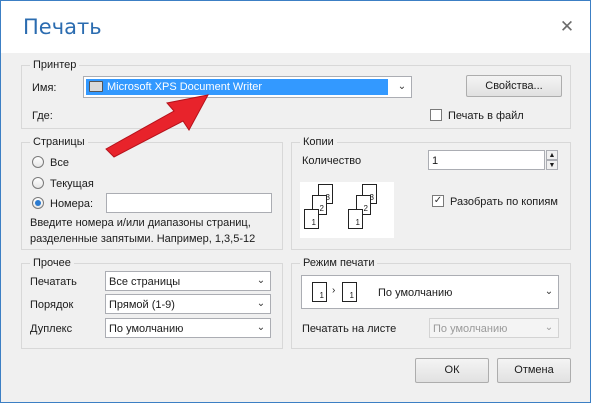  I want to click on collate-preview-image: 3 2 1 3 2 1, so click(347, 210).